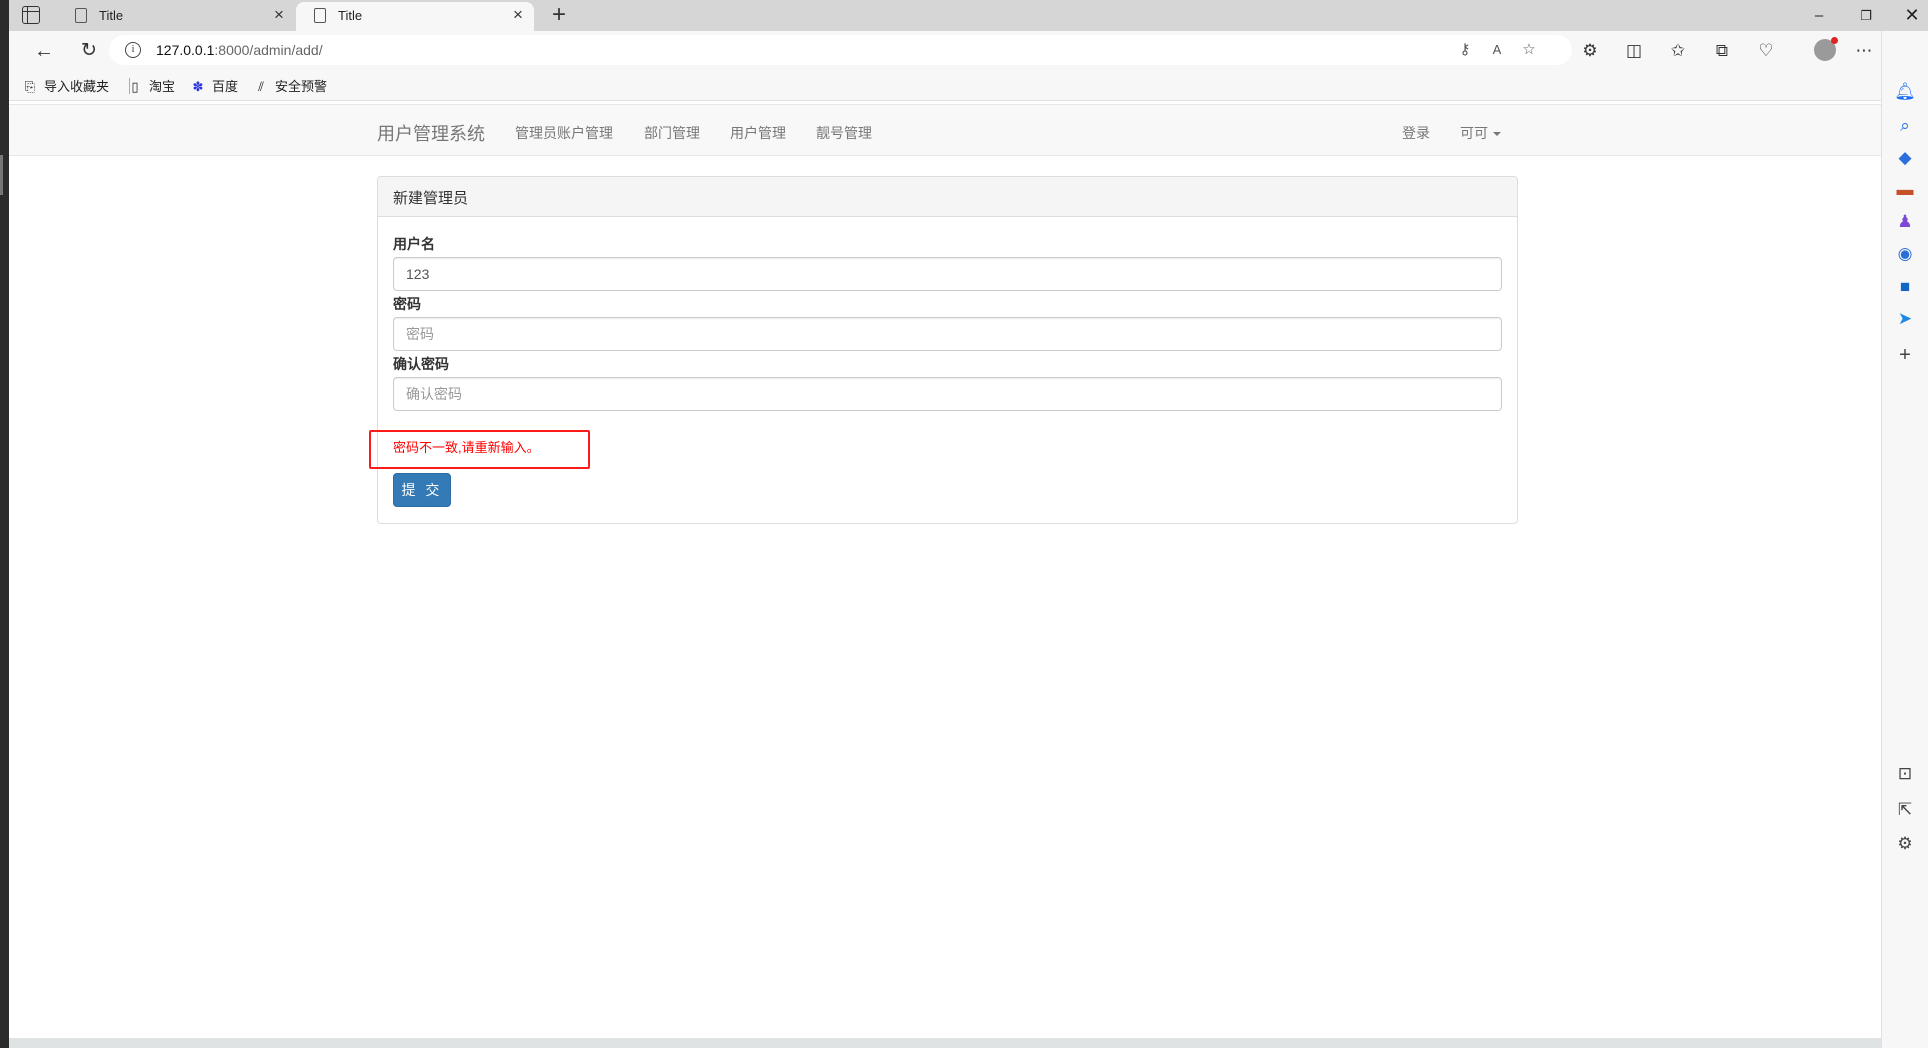 Image resolution: width=1928 pixels, height=1048 pixels. I want to click on url-text: 127.0.0.1:8000/admin/add/, so click(239, 50).